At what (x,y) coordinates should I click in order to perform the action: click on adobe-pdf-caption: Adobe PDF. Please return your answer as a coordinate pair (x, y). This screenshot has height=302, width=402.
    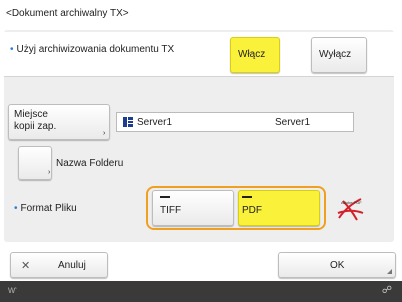
    Looking at the image, I should click on (351, 202).